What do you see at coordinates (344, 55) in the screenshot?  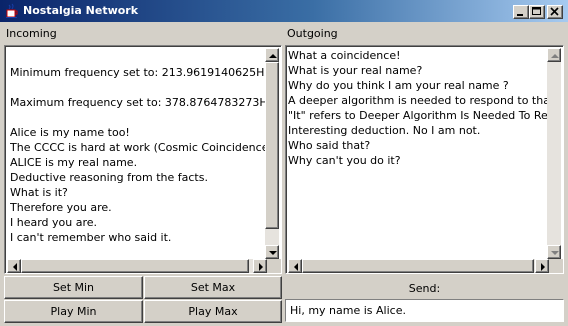 I see `outgoing-message-line: What a coincidence!` at bounding box center [344, 55].